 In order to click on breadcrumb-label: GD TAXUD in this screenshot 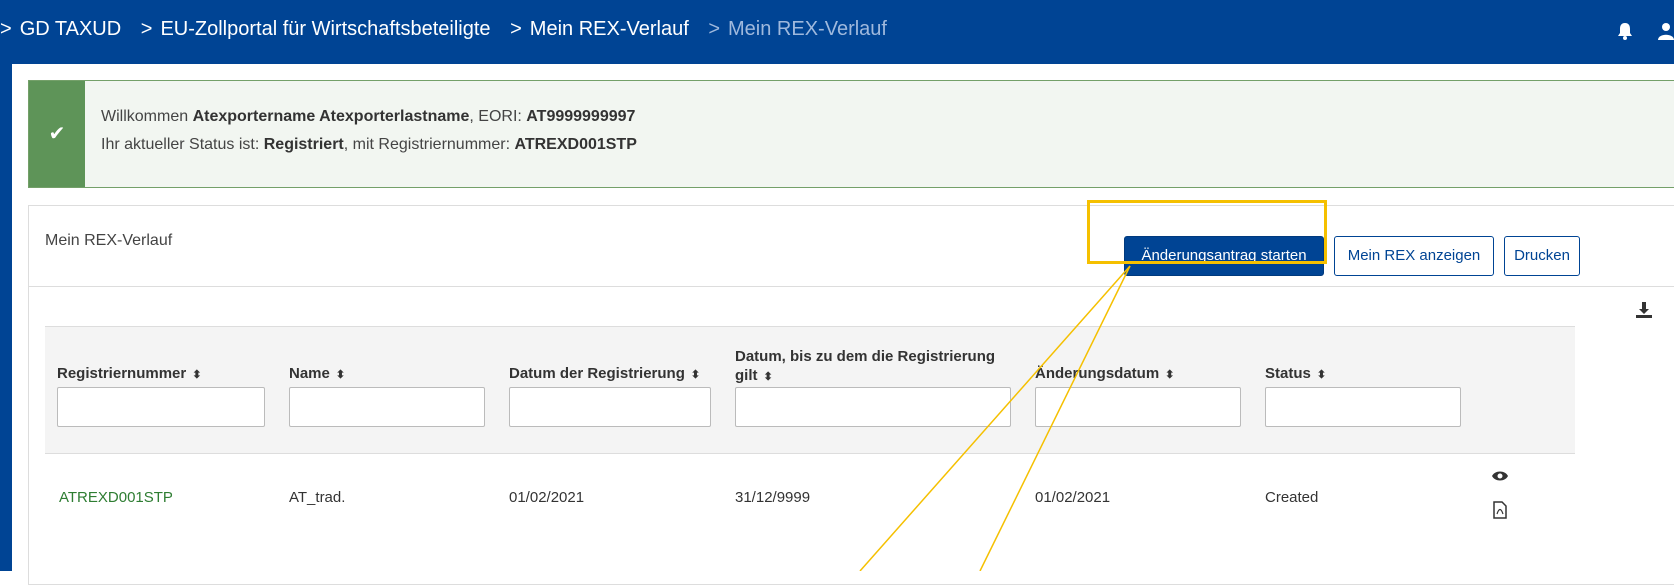, I will do `click(70, 29)`.